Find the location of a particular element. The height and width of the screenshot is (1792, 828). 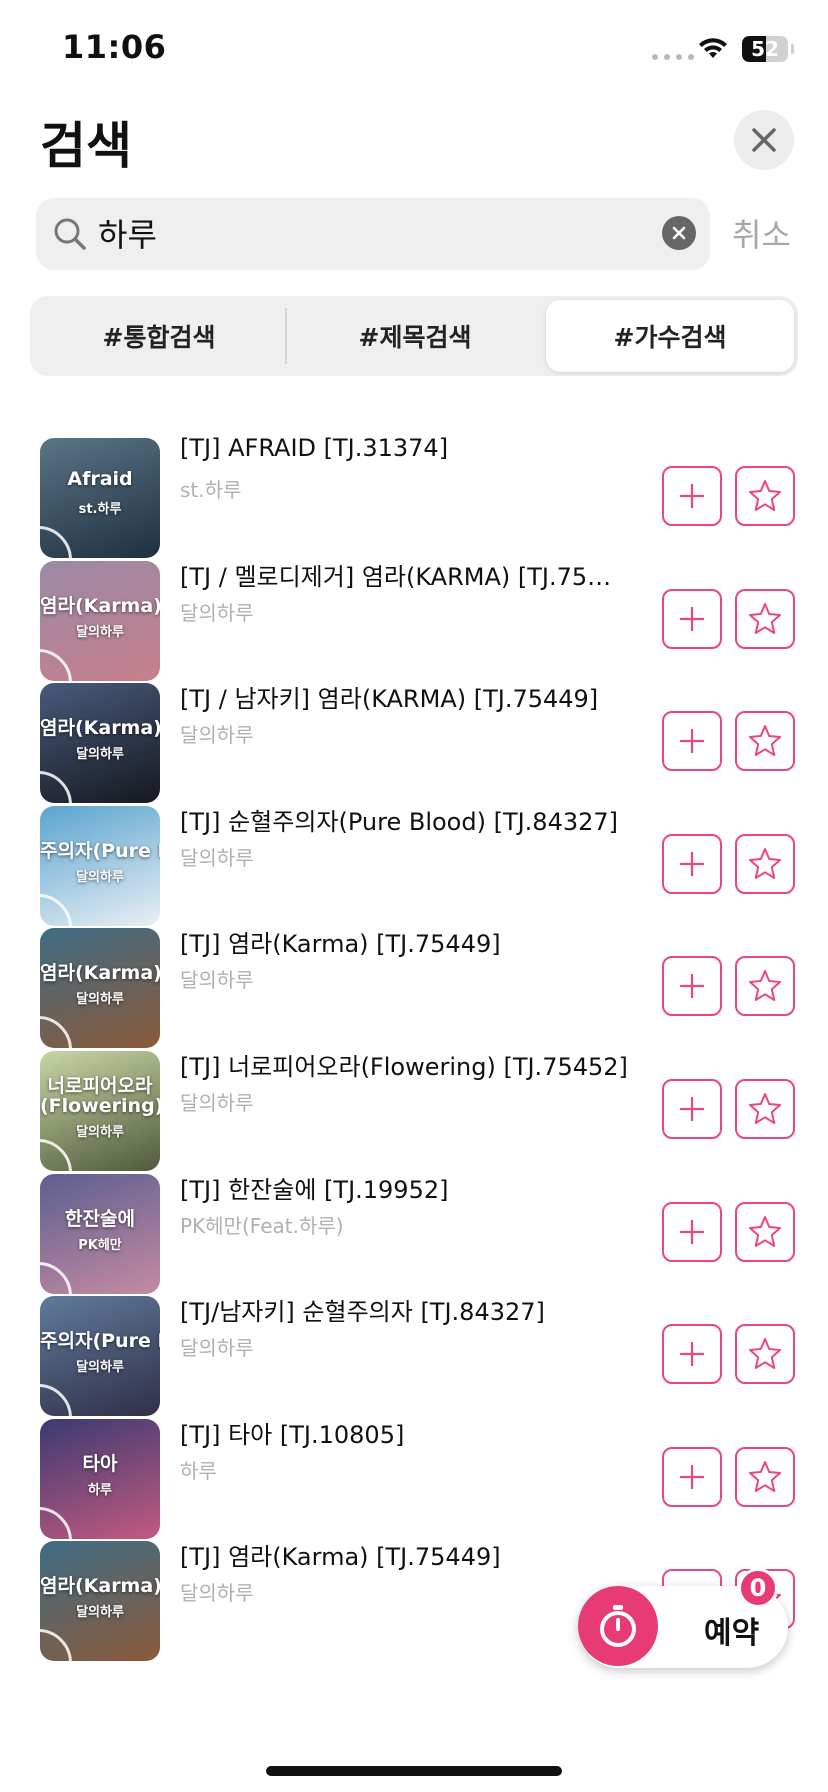

album-art-title: 타아 is located at coordinates (100, 1464).